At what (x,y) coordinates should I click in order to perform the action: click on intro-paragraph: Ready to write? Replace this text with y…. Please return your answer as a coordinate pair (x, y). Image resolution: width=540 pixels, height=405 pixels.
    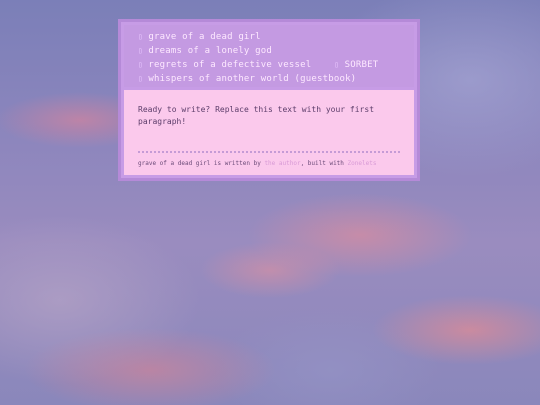
    Looking at the image, I should click on (256, 115).